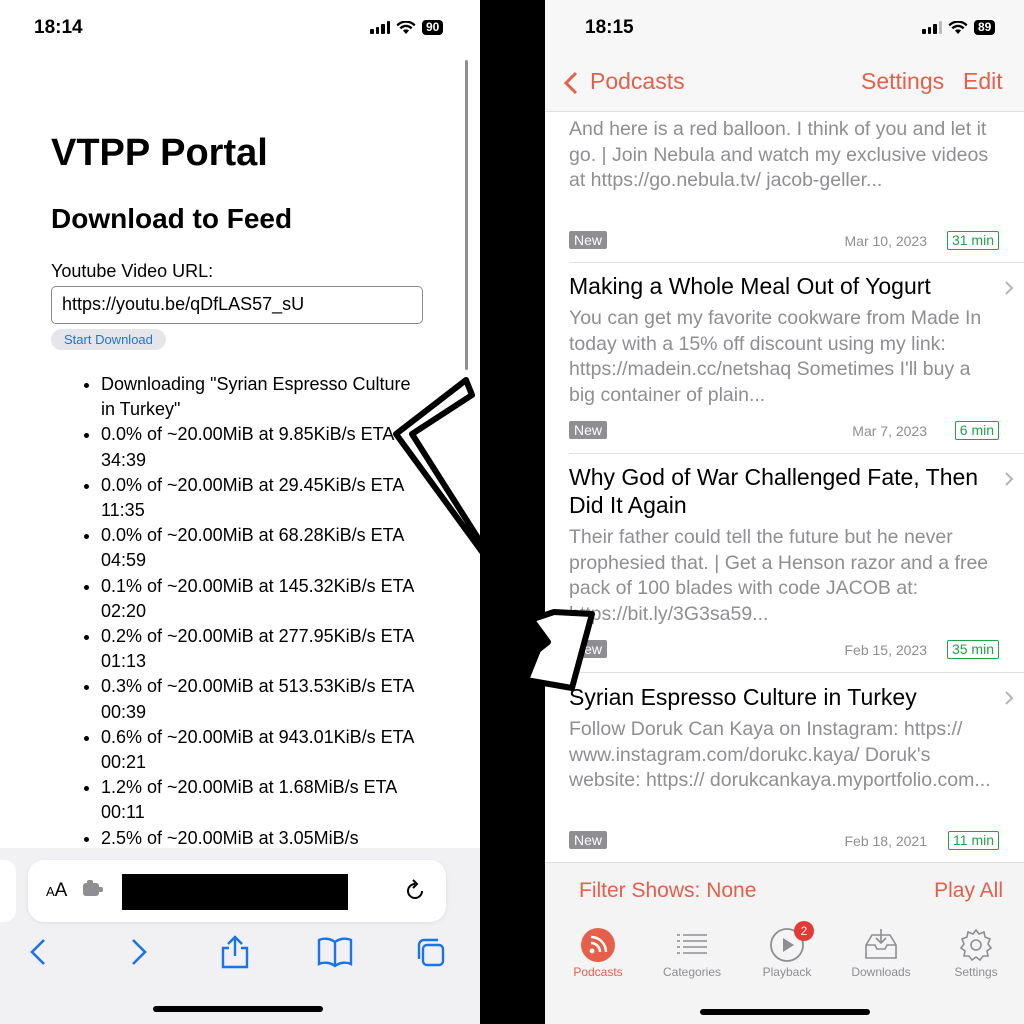 The height and width of the screenshot is (1024, 1024). Describe the element at coordinates (784, 56) in the screenshot. I see `top-bar: 18:15 89 Podcasts Settings Edit` at that location.